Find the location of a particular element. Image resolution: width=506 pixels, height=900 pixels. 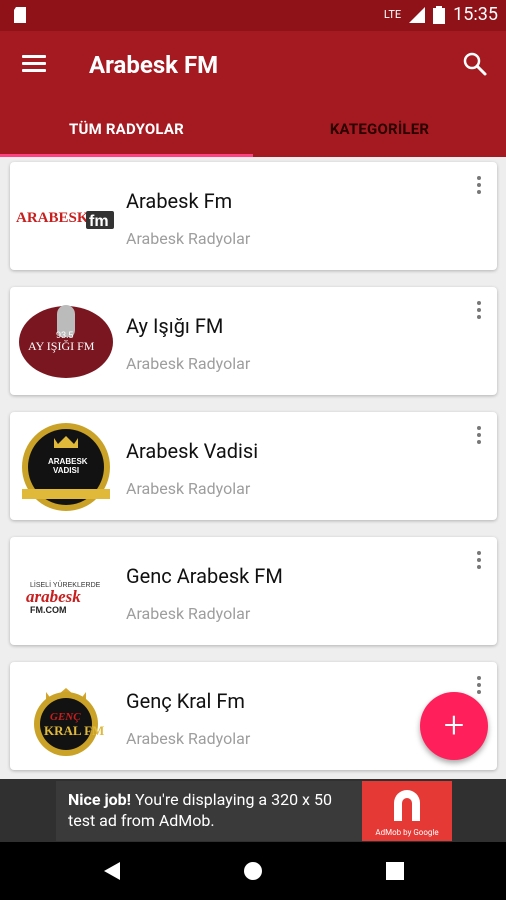

status-bar: LTE 15:35 is located at coordinates (253, 15).